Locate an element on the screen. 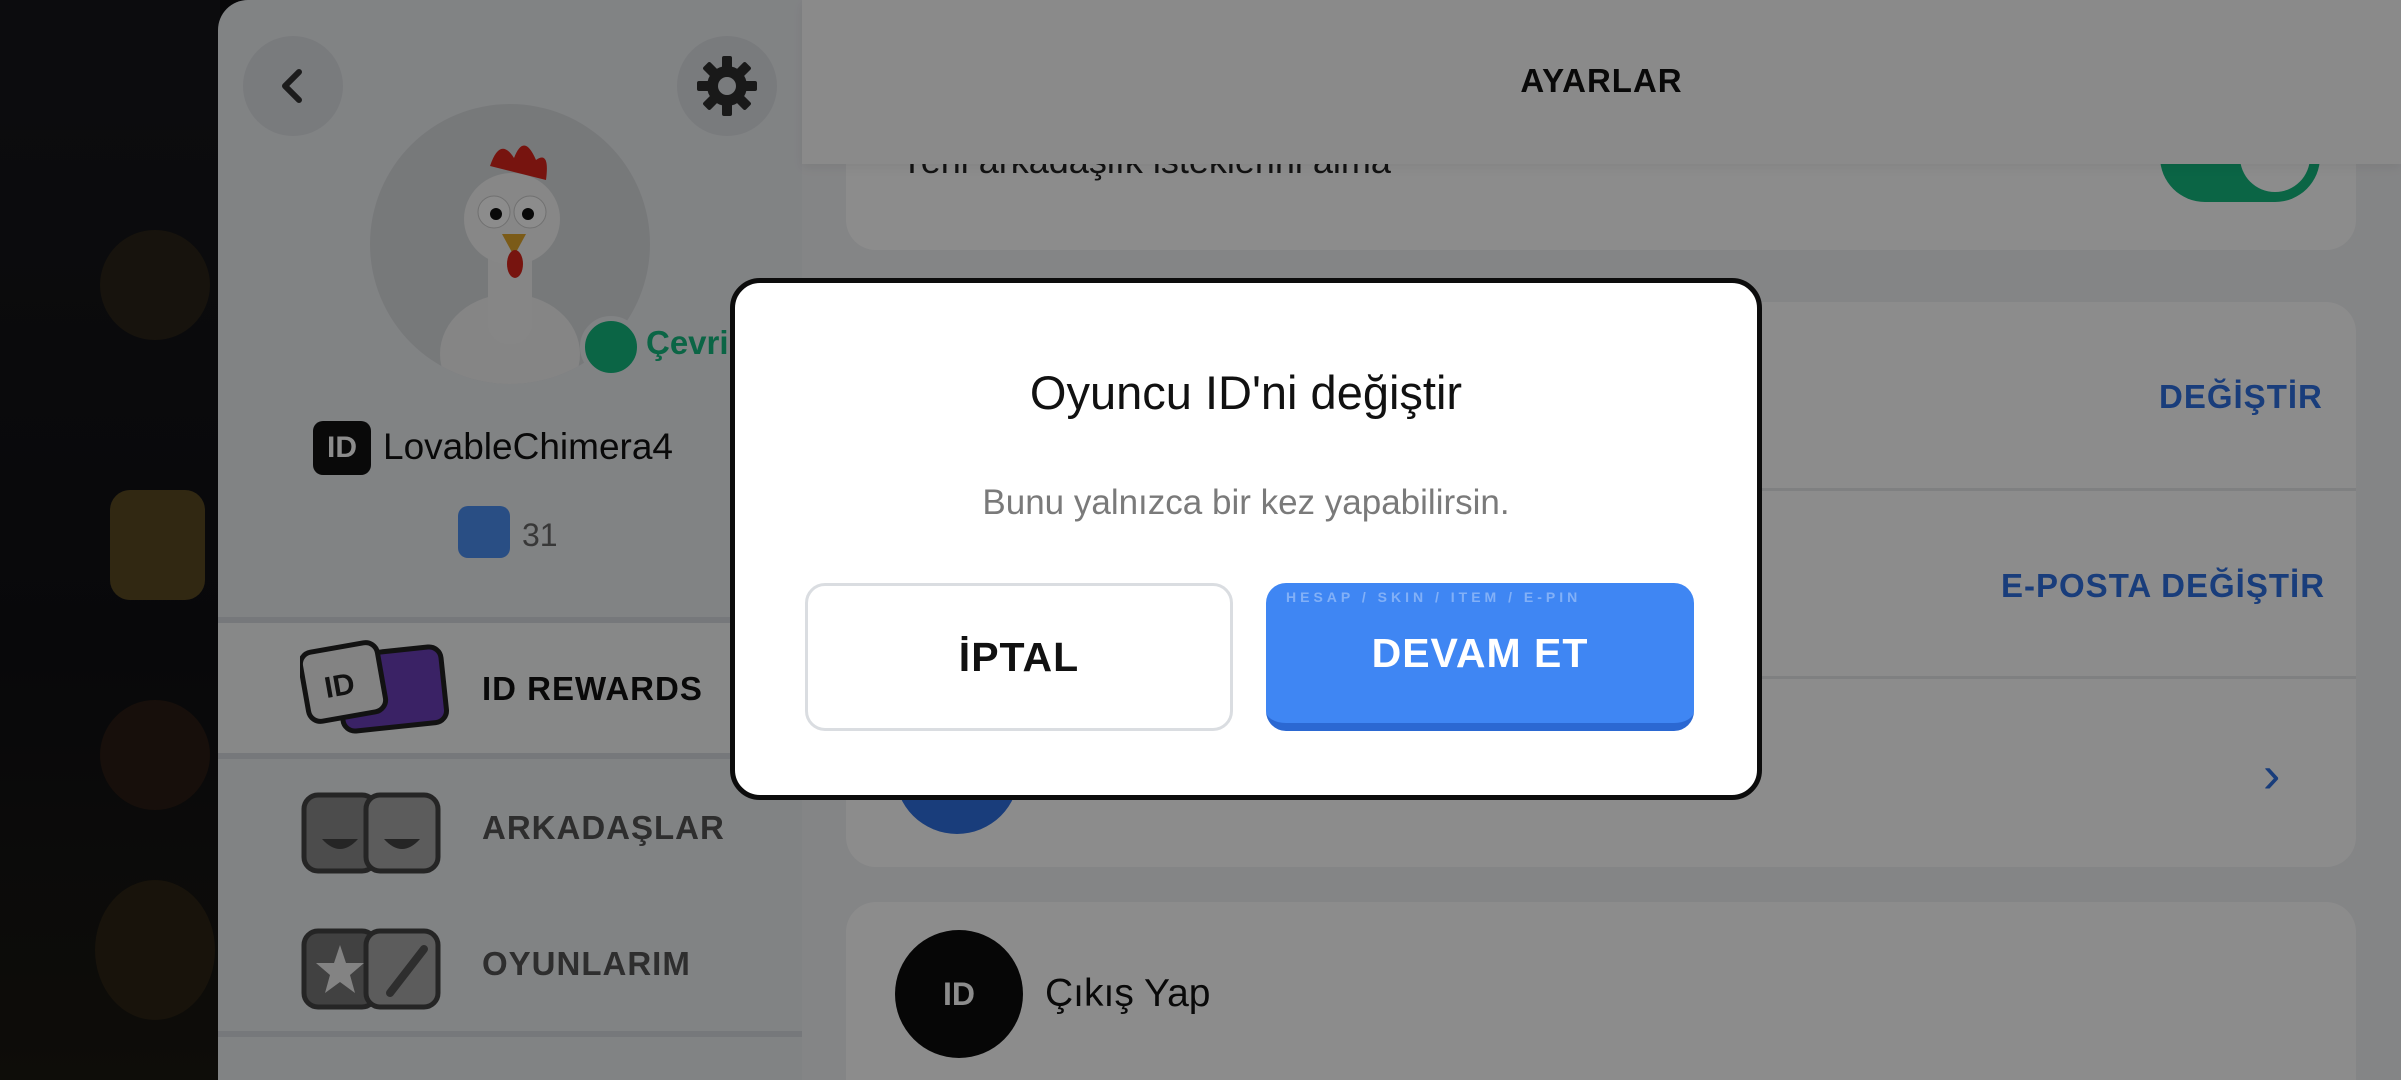 This screenshot has width=2401, height=1080. continue-button: HESAP / SKIN / ITEM / E-PIN DEVAM ET is located at coordinates (1480, 657).